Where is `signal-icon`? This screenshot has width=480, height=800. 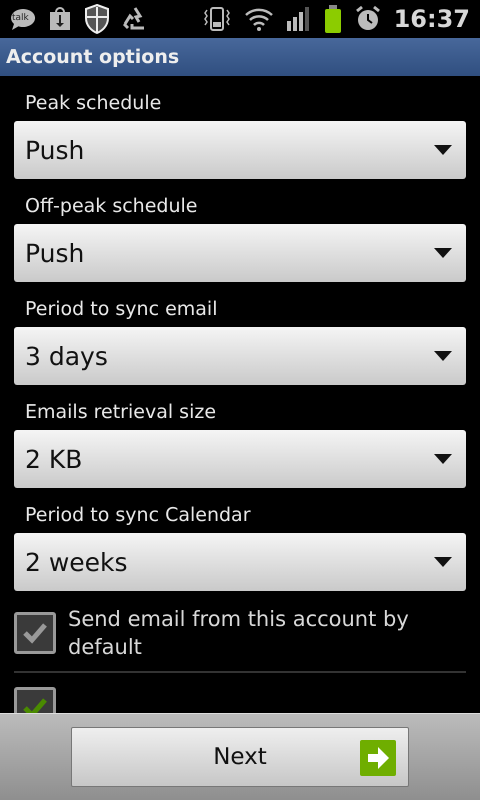 signal-icon is located at coordinates (298, 19).